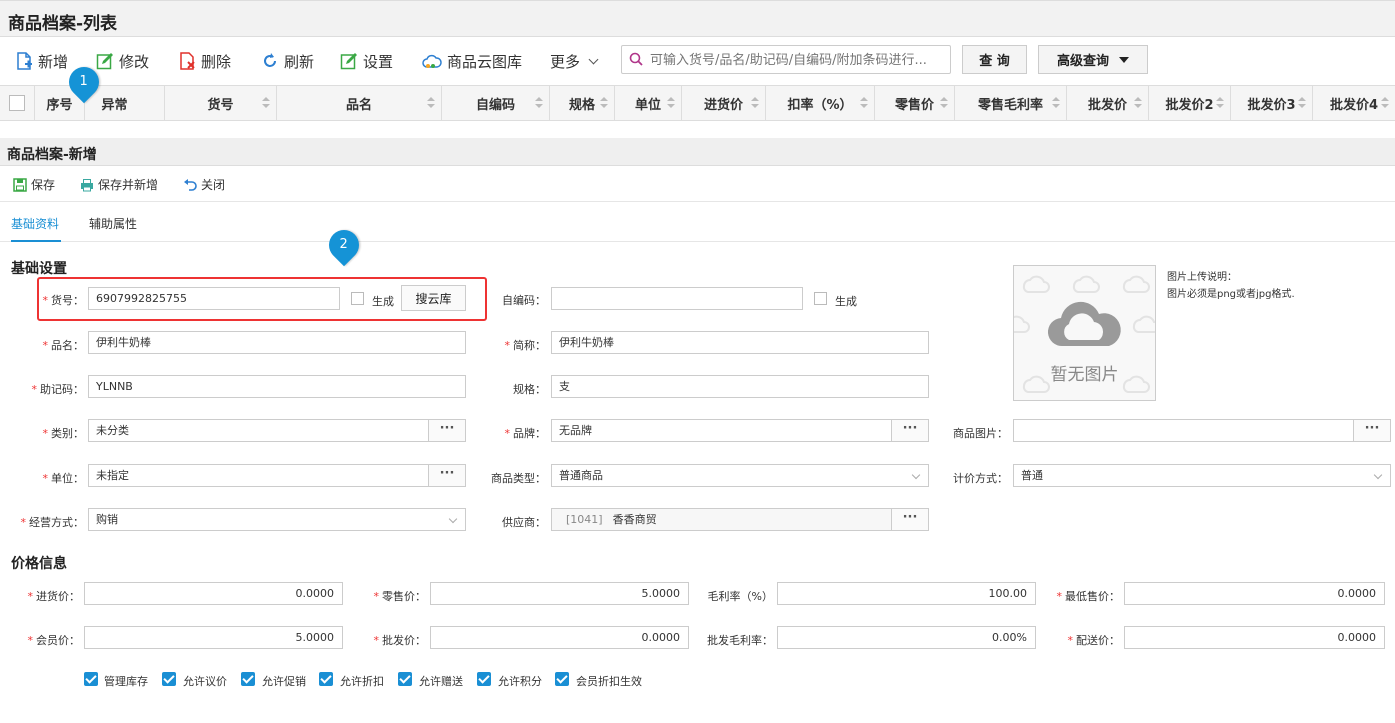 The image size is (1395, 723). What do you see at coordinates (846, 301) in the screenshot?
I see `generate-selfcode-label: 生成` at bounding box center [846, 301].